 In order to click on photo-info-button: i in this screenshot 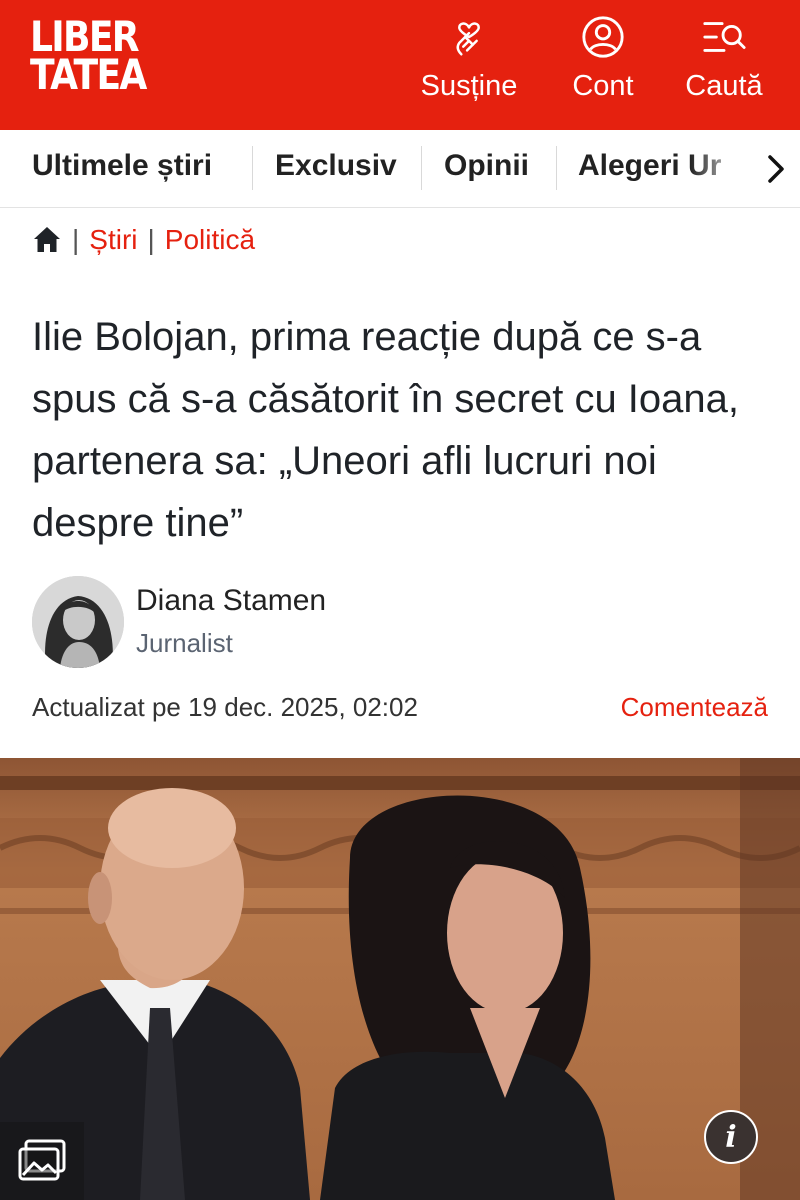, I will do `click(731, 1137)`.